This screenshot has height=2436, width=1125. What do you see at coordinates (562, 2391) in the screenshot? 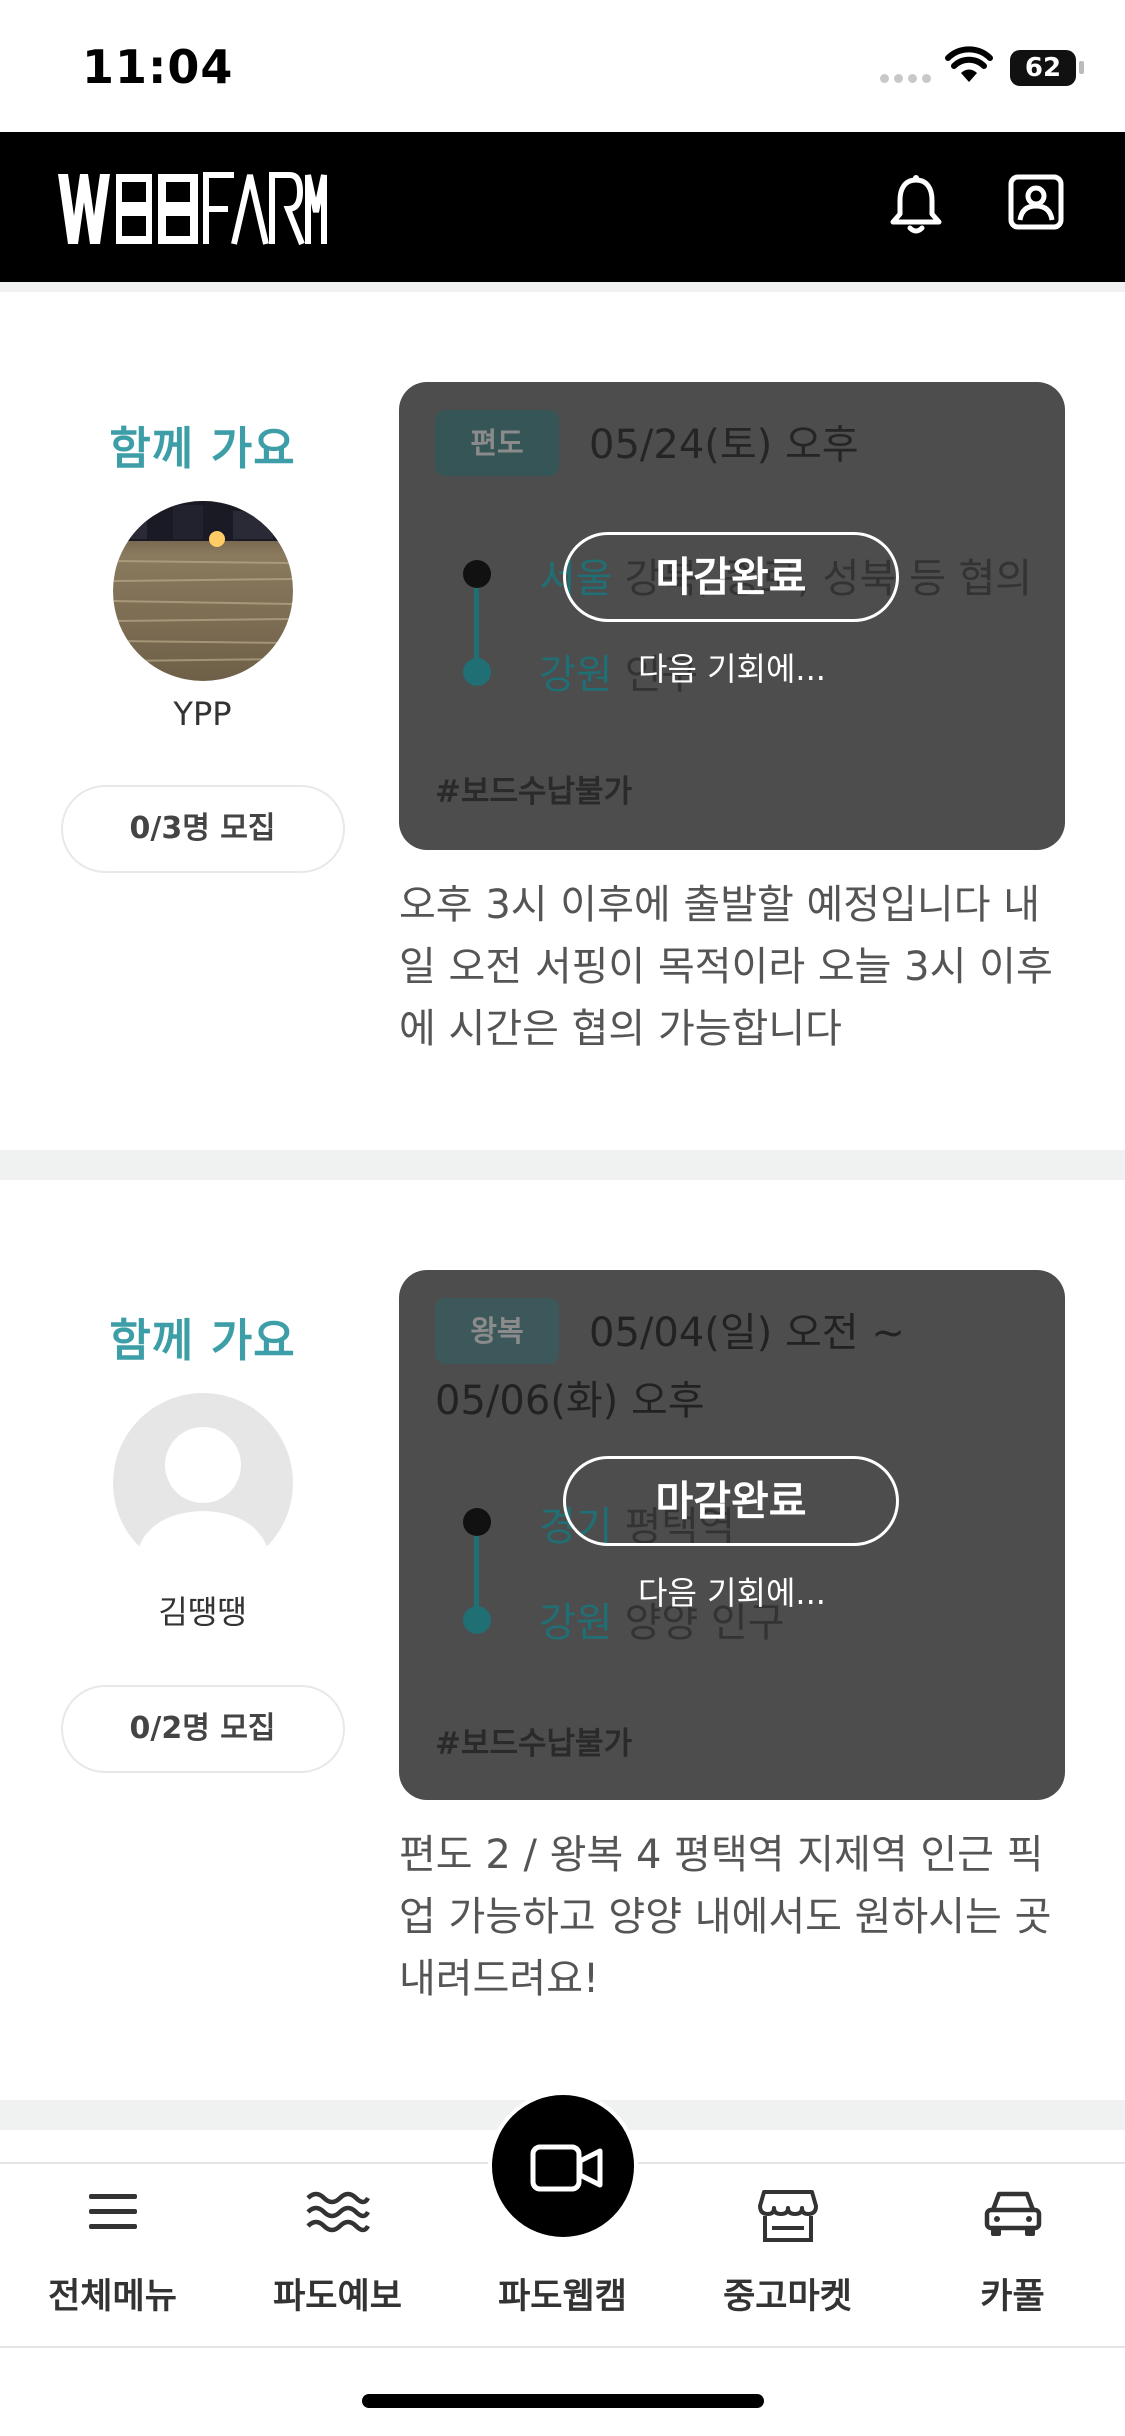
I see `home-indicator-area` at bounding box center [562, 2391].